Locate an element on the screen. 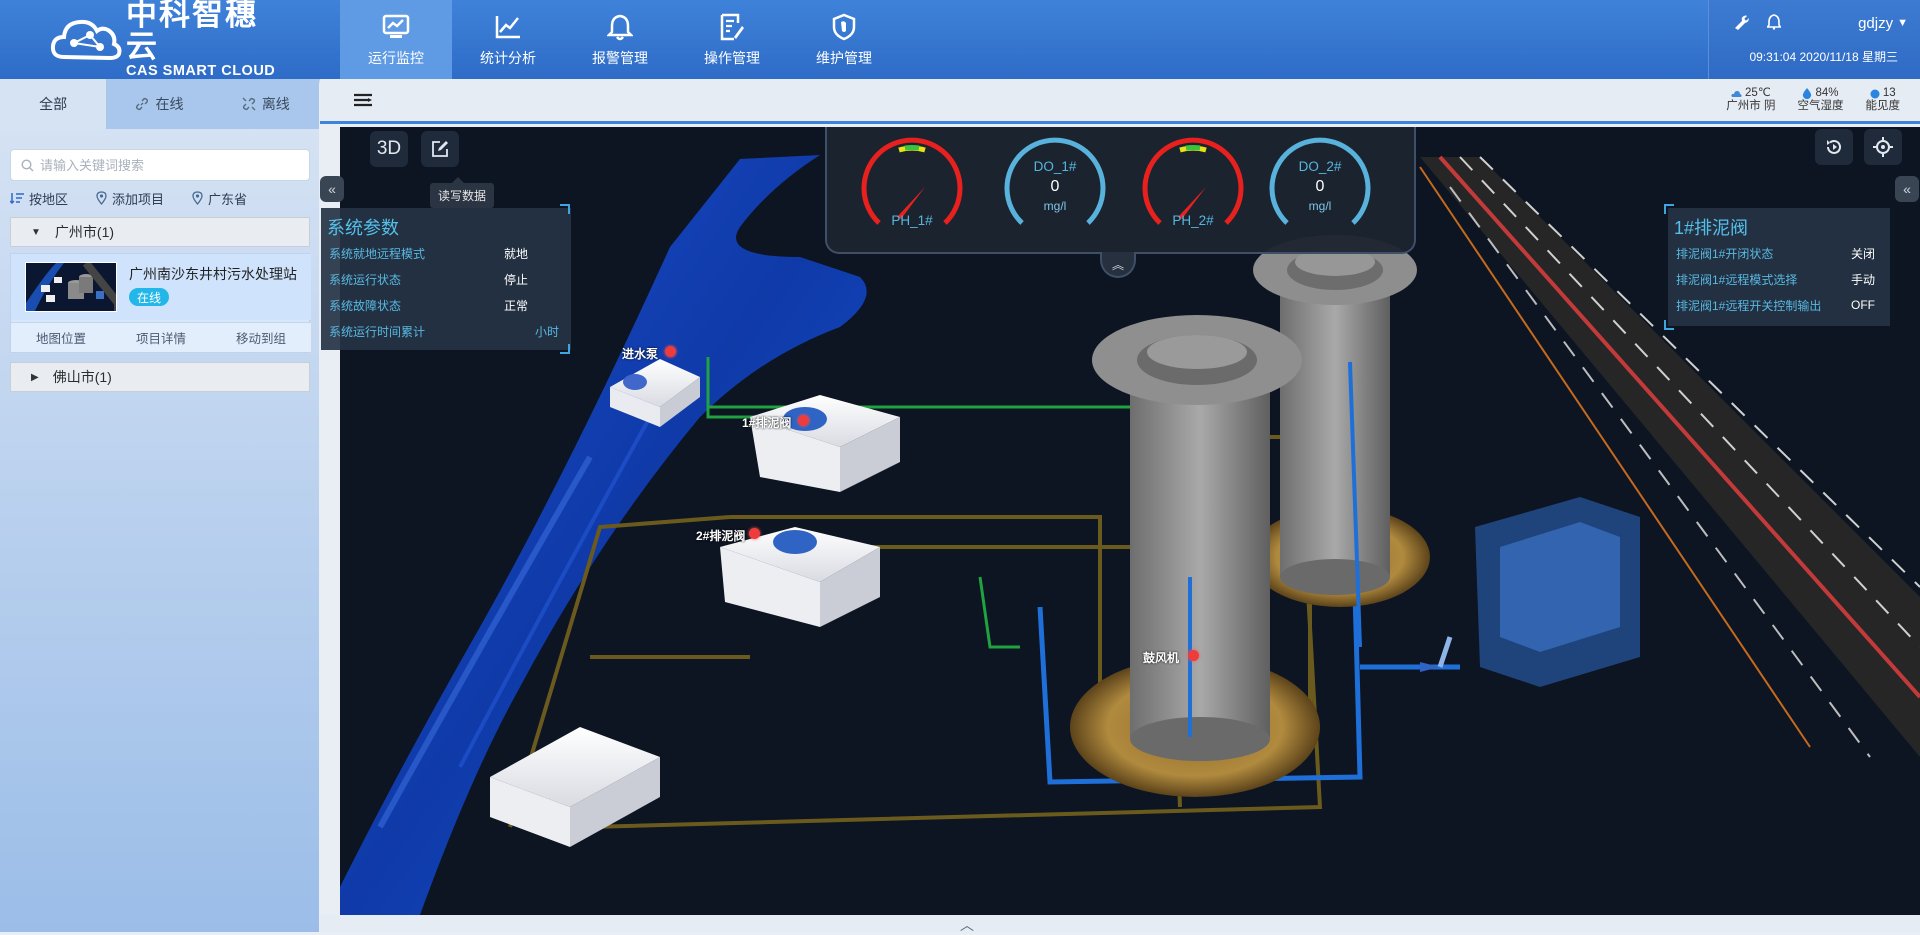  edit-icon is located at coordinates (440, 149).